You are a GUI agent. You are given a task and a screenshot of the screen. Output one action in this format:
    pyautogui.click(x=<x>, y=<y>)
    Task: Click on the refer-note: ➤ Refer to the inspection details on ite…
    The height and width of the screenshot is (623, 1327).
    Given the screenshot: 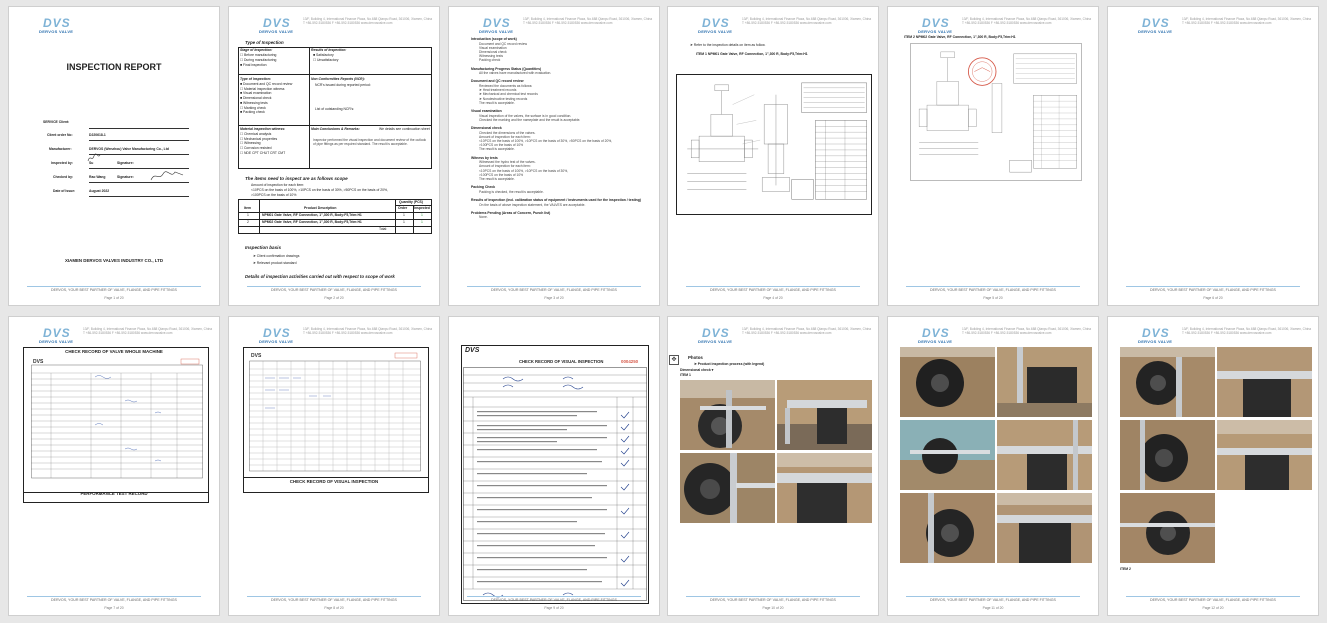 What is the action you would take?
    pyautogui.click(x=728, y=45)
    